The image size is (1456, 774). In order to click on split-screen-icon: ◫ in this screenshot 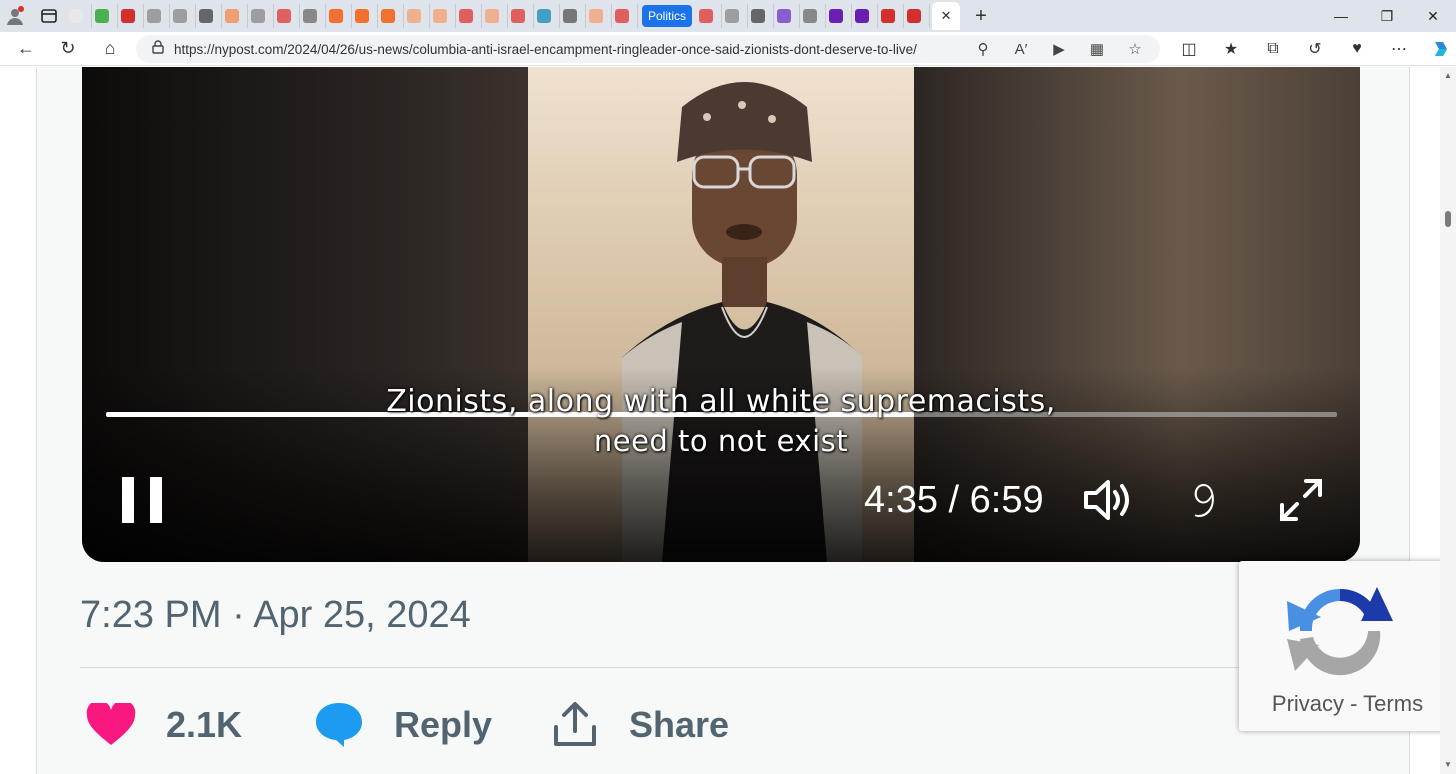, I will do `click(1189, 49)`.